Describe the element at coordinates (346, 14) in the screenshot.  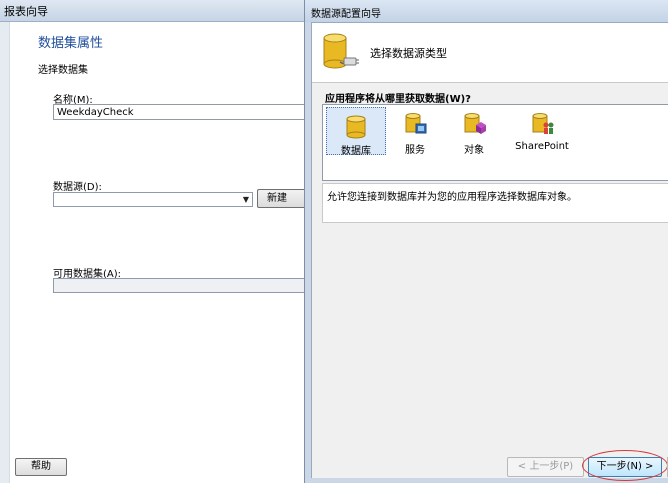
I see `dialog-title: 数据源配置向导` at that location.